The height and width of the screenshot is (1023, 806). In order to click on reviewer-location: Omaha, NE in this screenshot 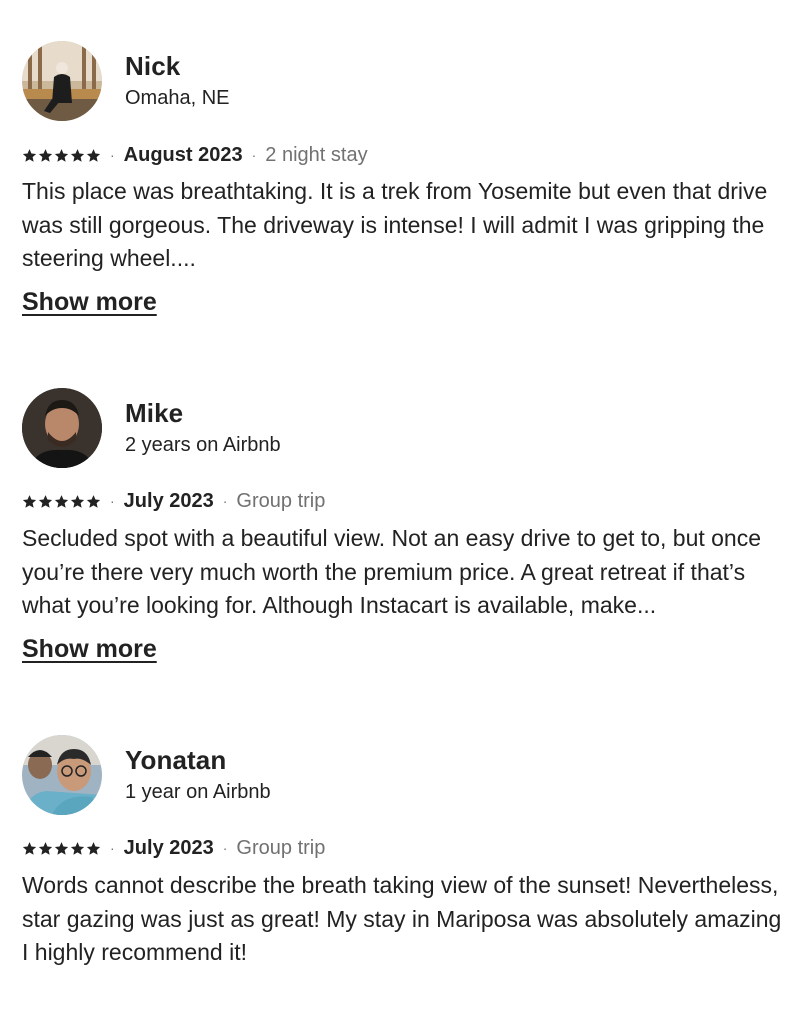, I will do `click(177, 98)`.